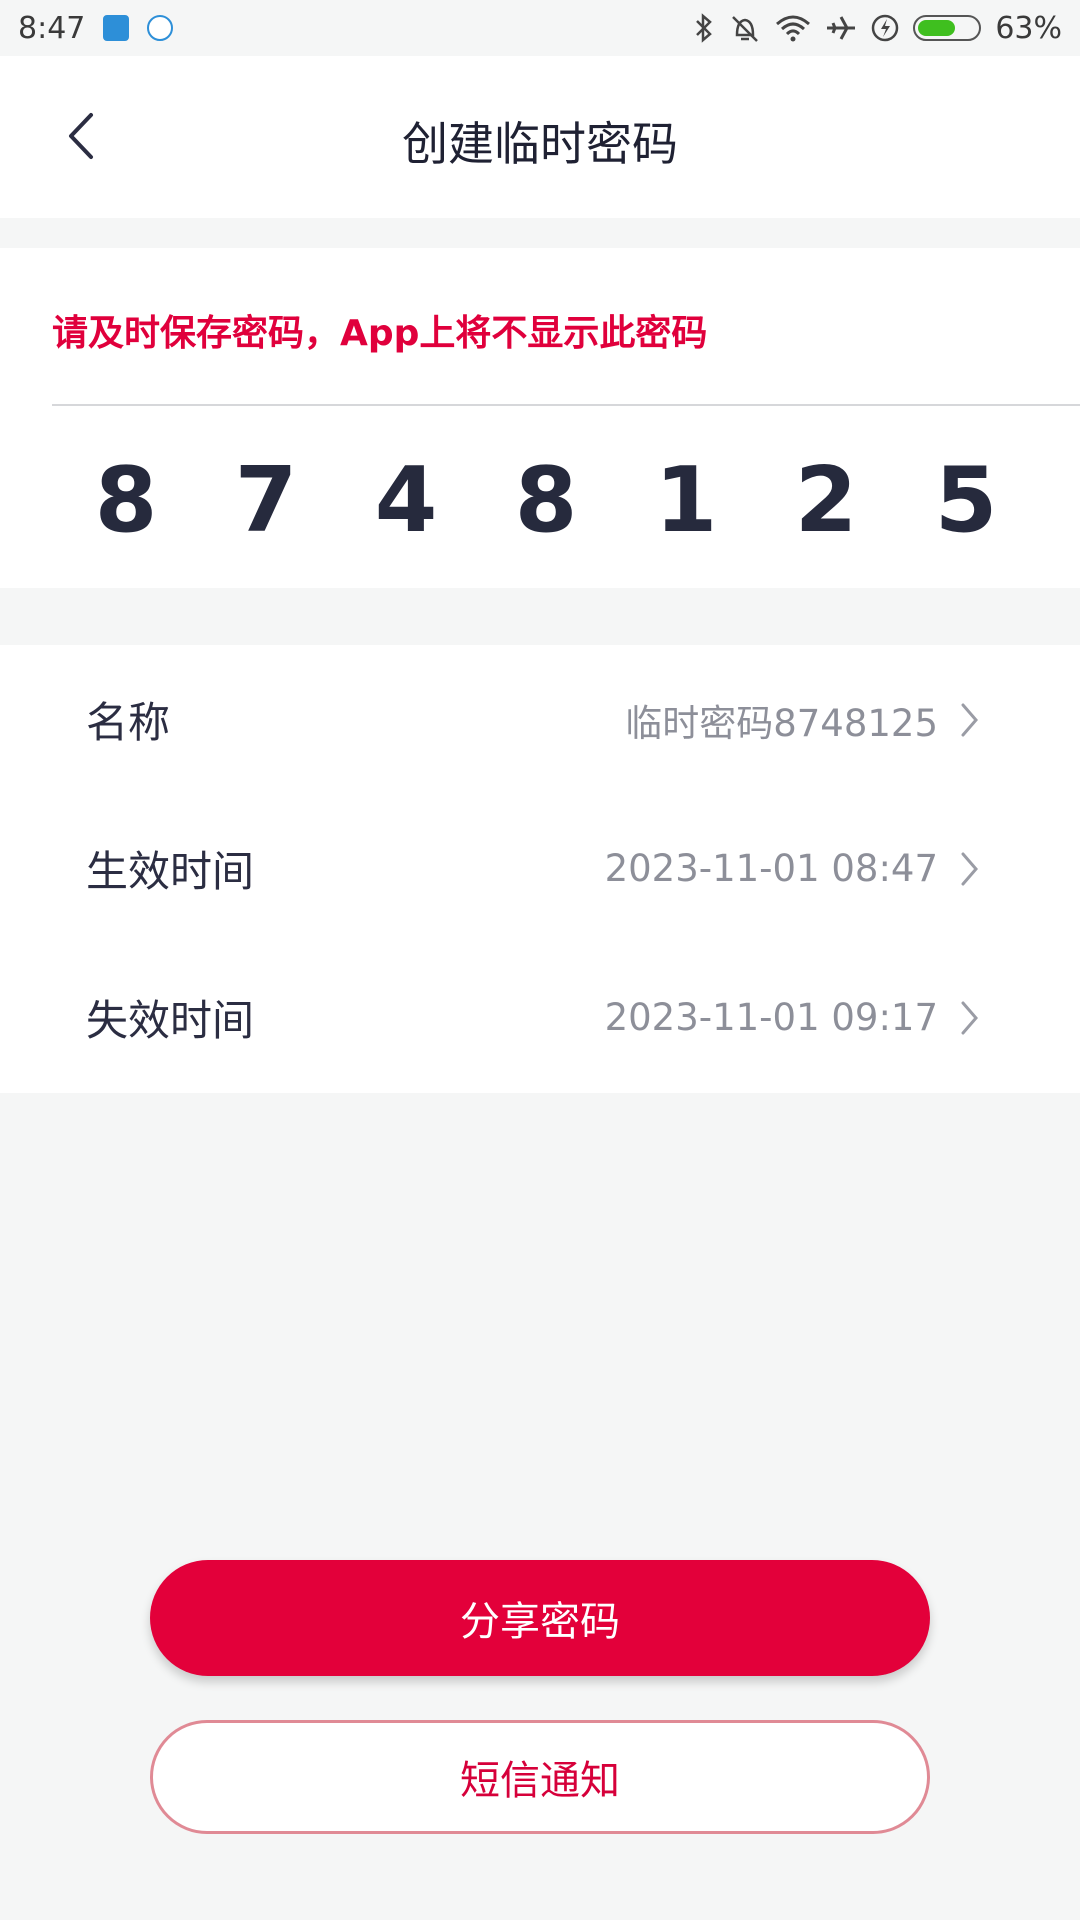 The width and height of the screenshot is (1080, 1920). Describe the element at coordinates (540, 1017) in the screenshot. I see `end-time-row: 失效时间 2023-11-01 09:17` at that location.